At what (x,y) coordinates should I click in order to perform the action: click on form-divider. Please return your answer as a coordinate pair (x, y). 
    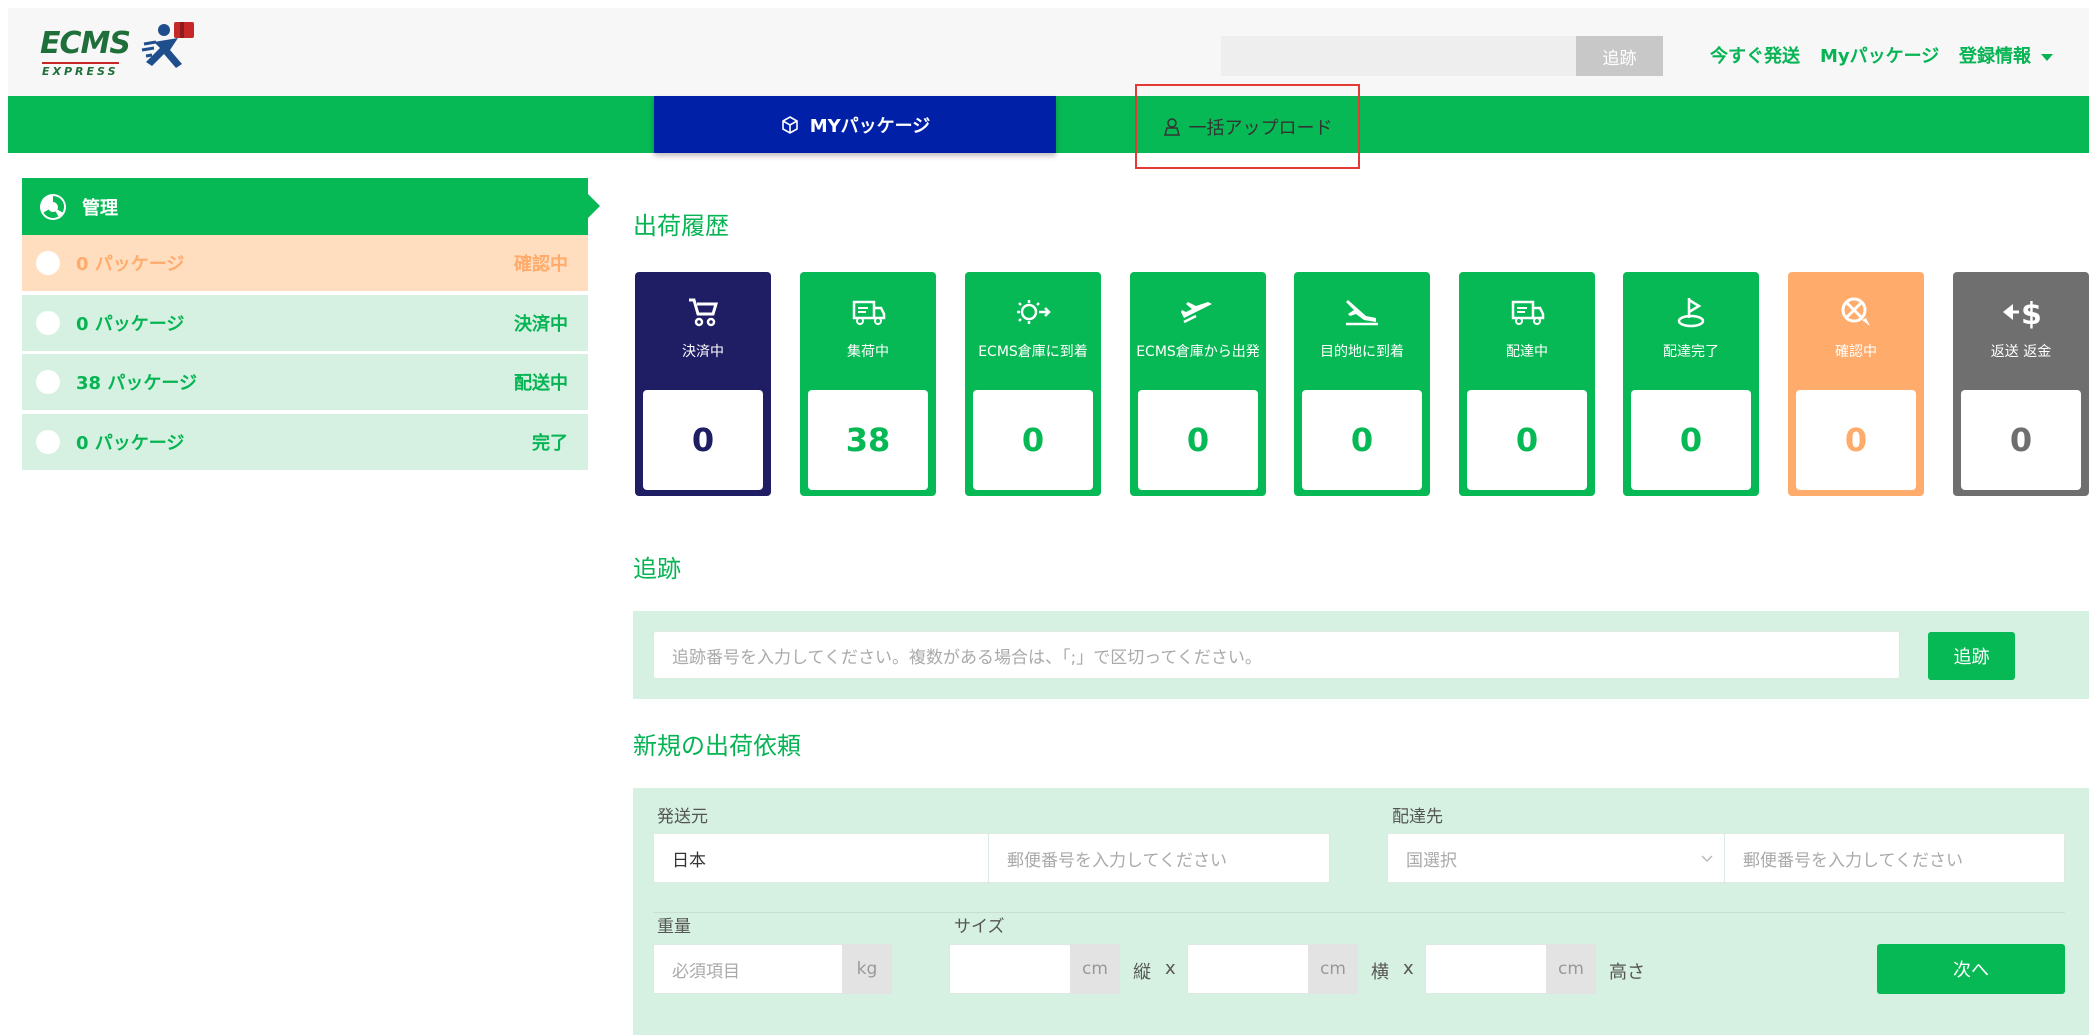
    Looking at the image, I should click on (1359, 912).